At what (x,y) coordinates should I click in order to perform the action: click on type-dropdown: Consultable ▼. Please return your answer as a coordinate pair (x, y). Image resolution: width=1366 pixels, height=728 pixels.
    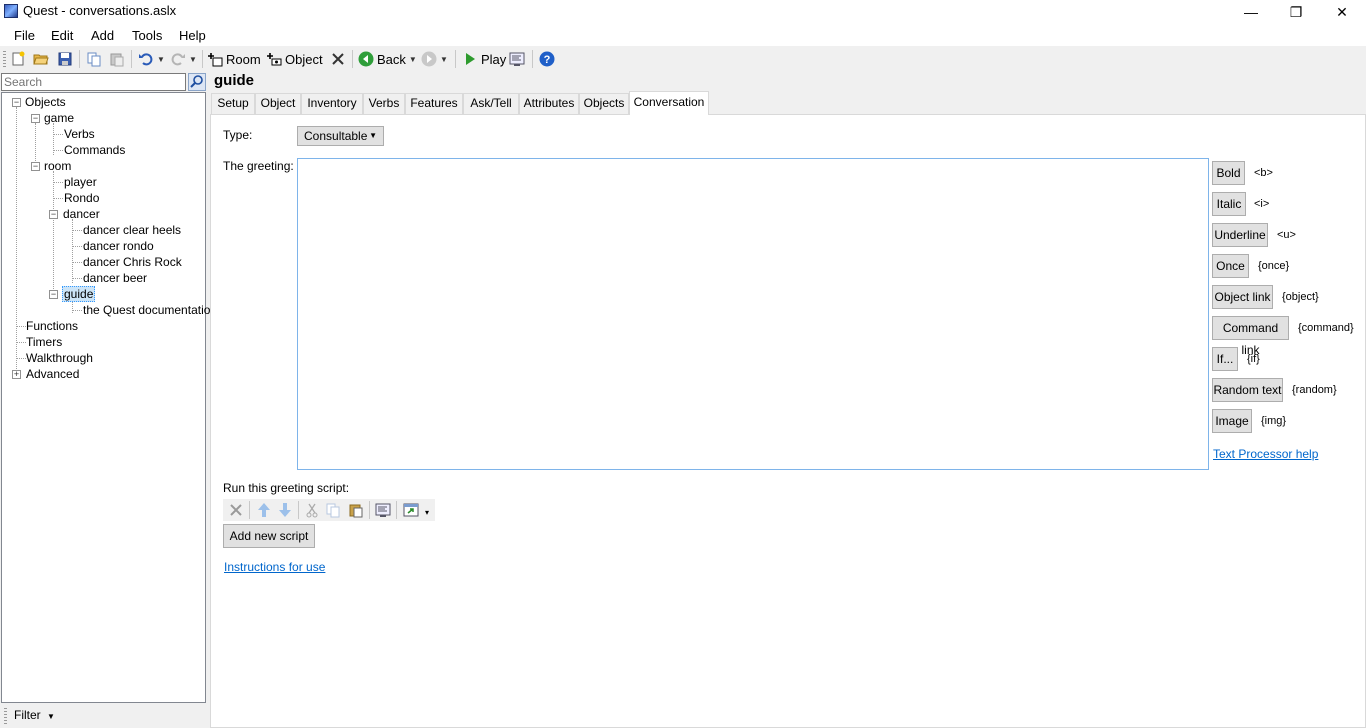
    Looking at the image, I should click on (340, 136).